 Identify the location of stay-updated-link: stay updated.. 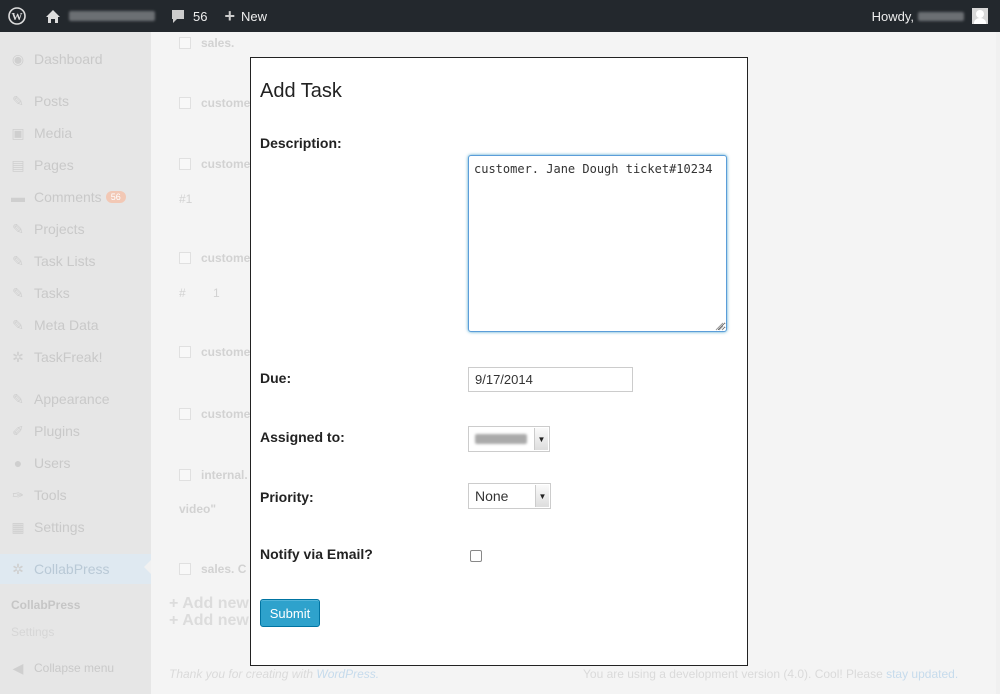
(922, 674).